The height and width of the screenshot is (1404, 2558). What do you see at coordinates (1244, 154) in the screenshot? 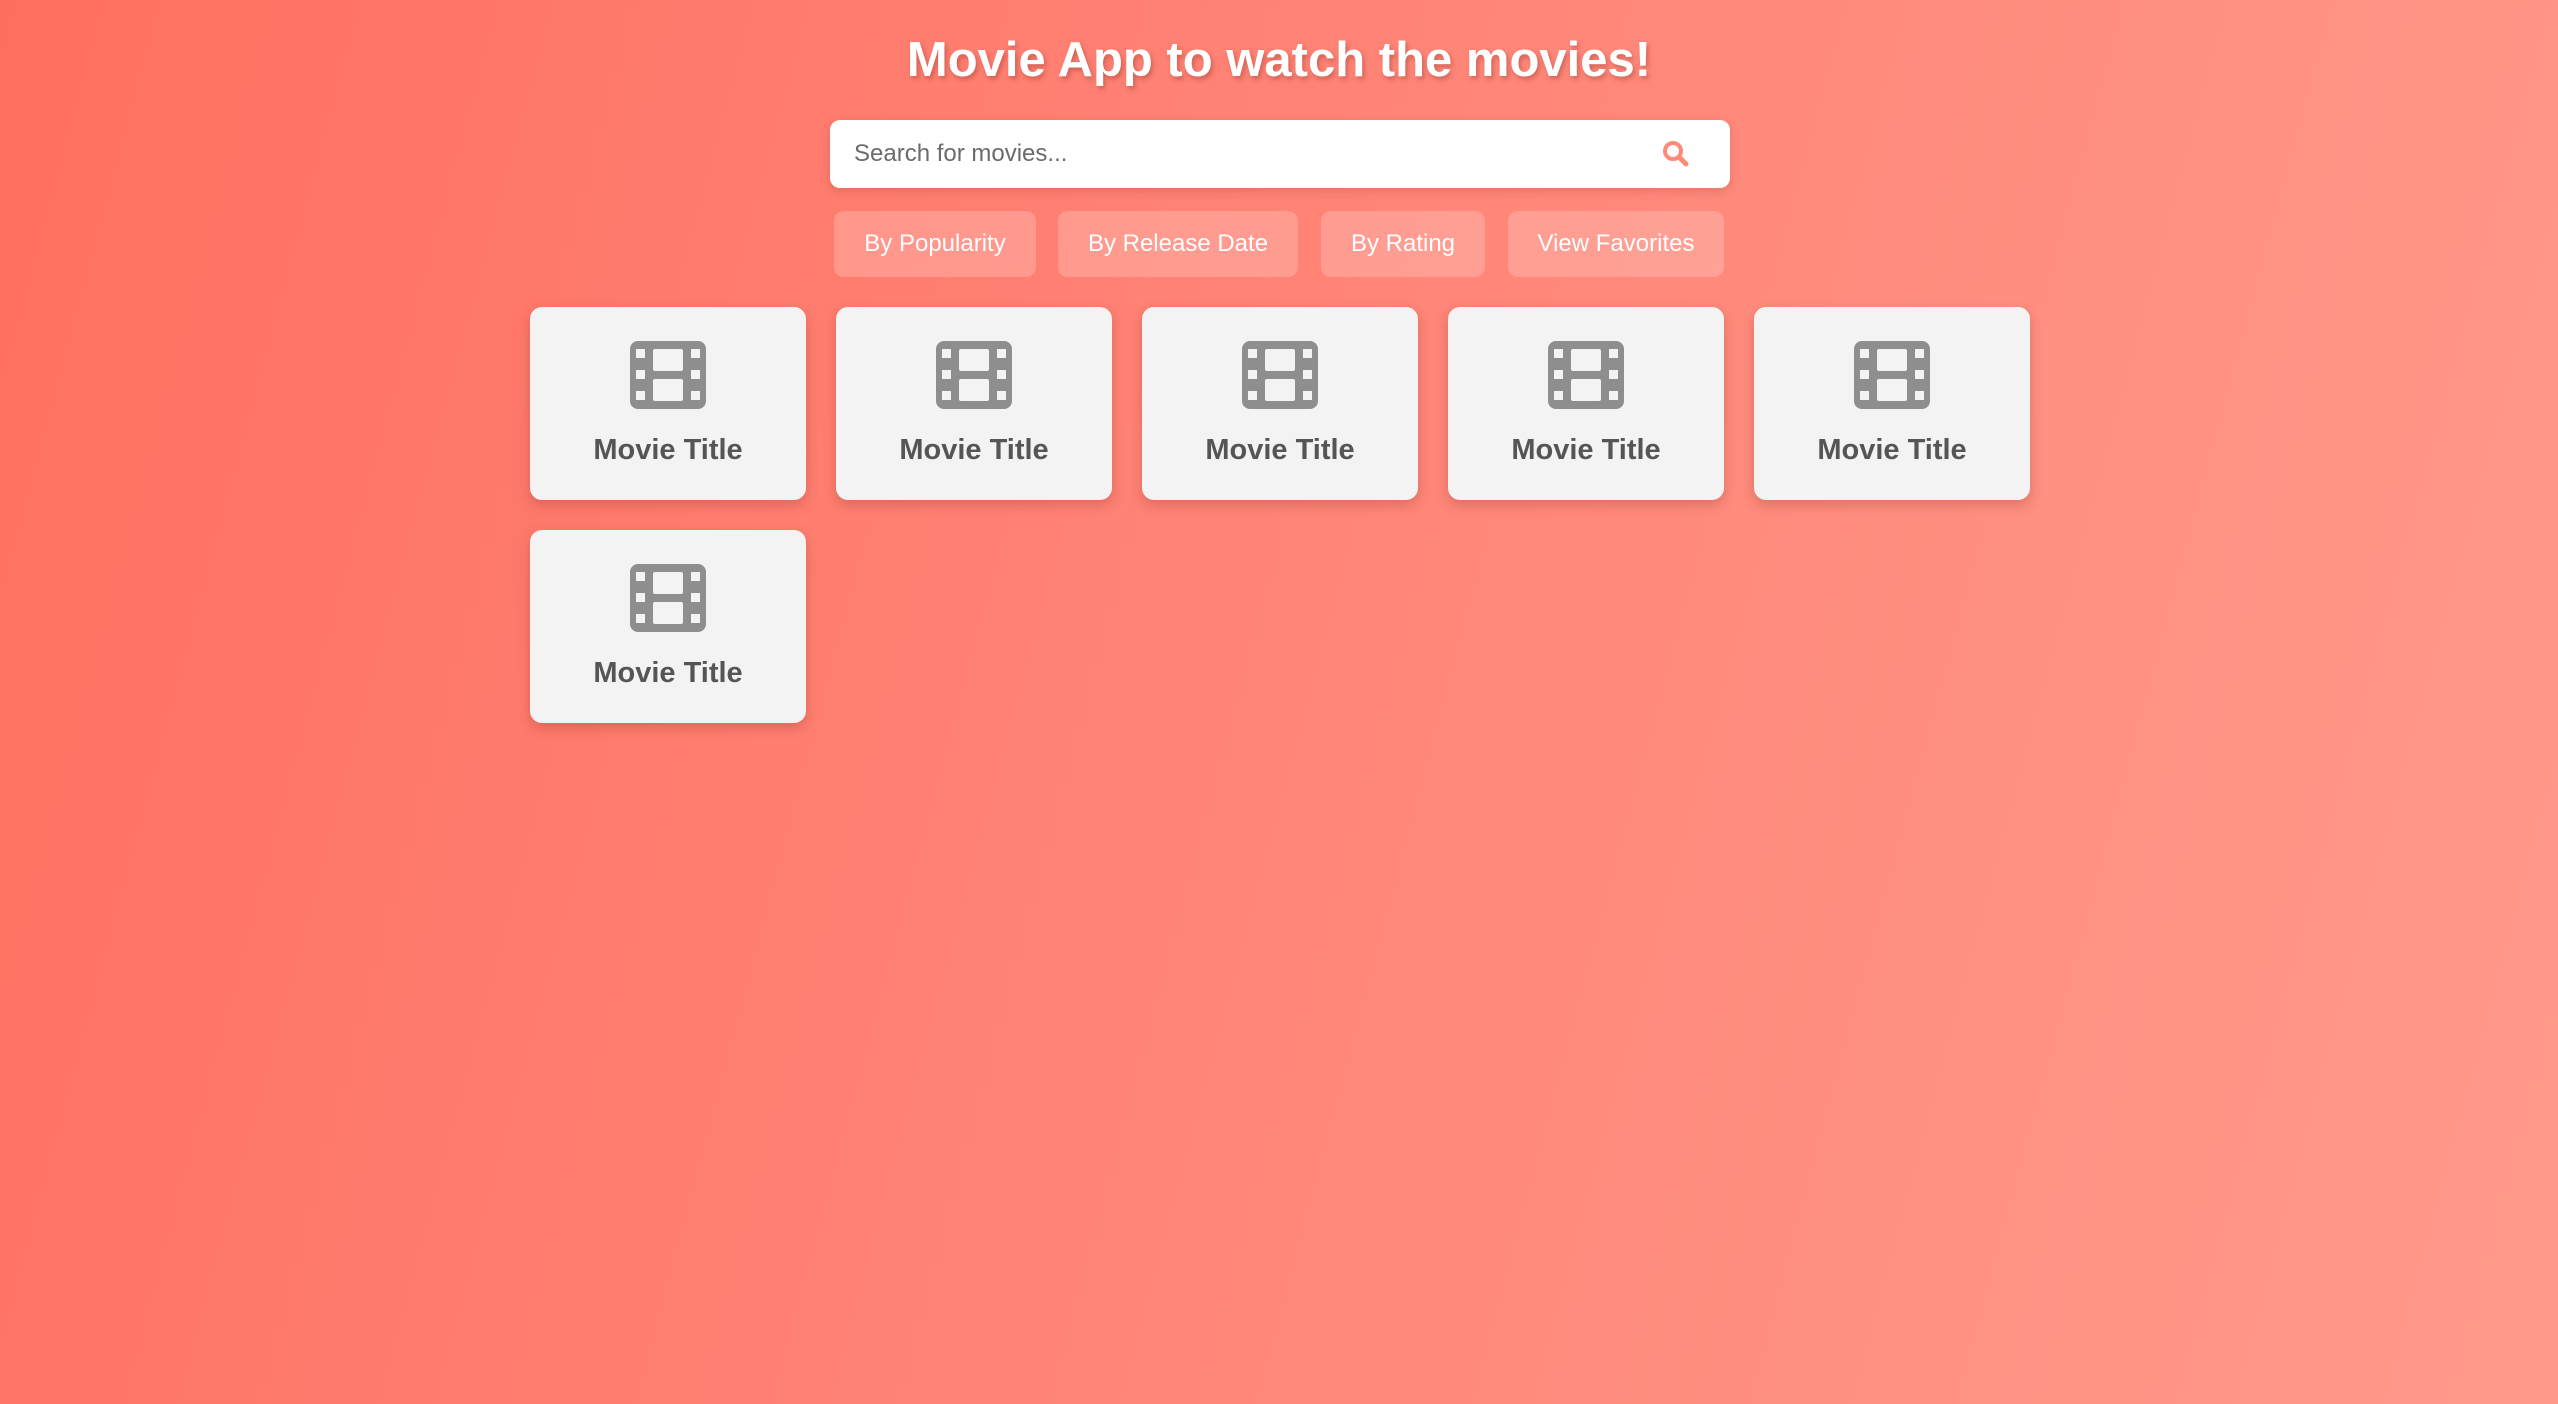
I see `search-input` at bounding box center [1244, 154].